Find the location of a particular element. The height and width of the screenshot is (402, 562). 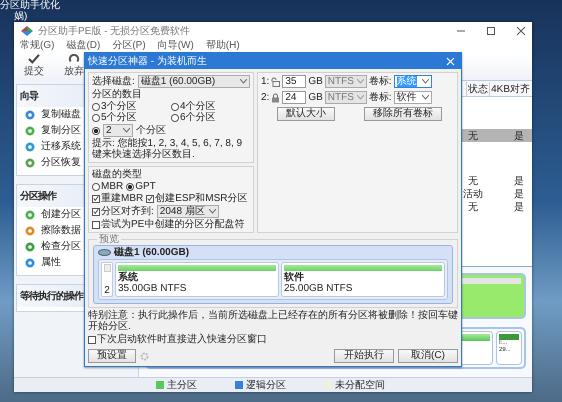

partition-block: 系统 35.00GB NTFS is located at coordinates (197, 279).